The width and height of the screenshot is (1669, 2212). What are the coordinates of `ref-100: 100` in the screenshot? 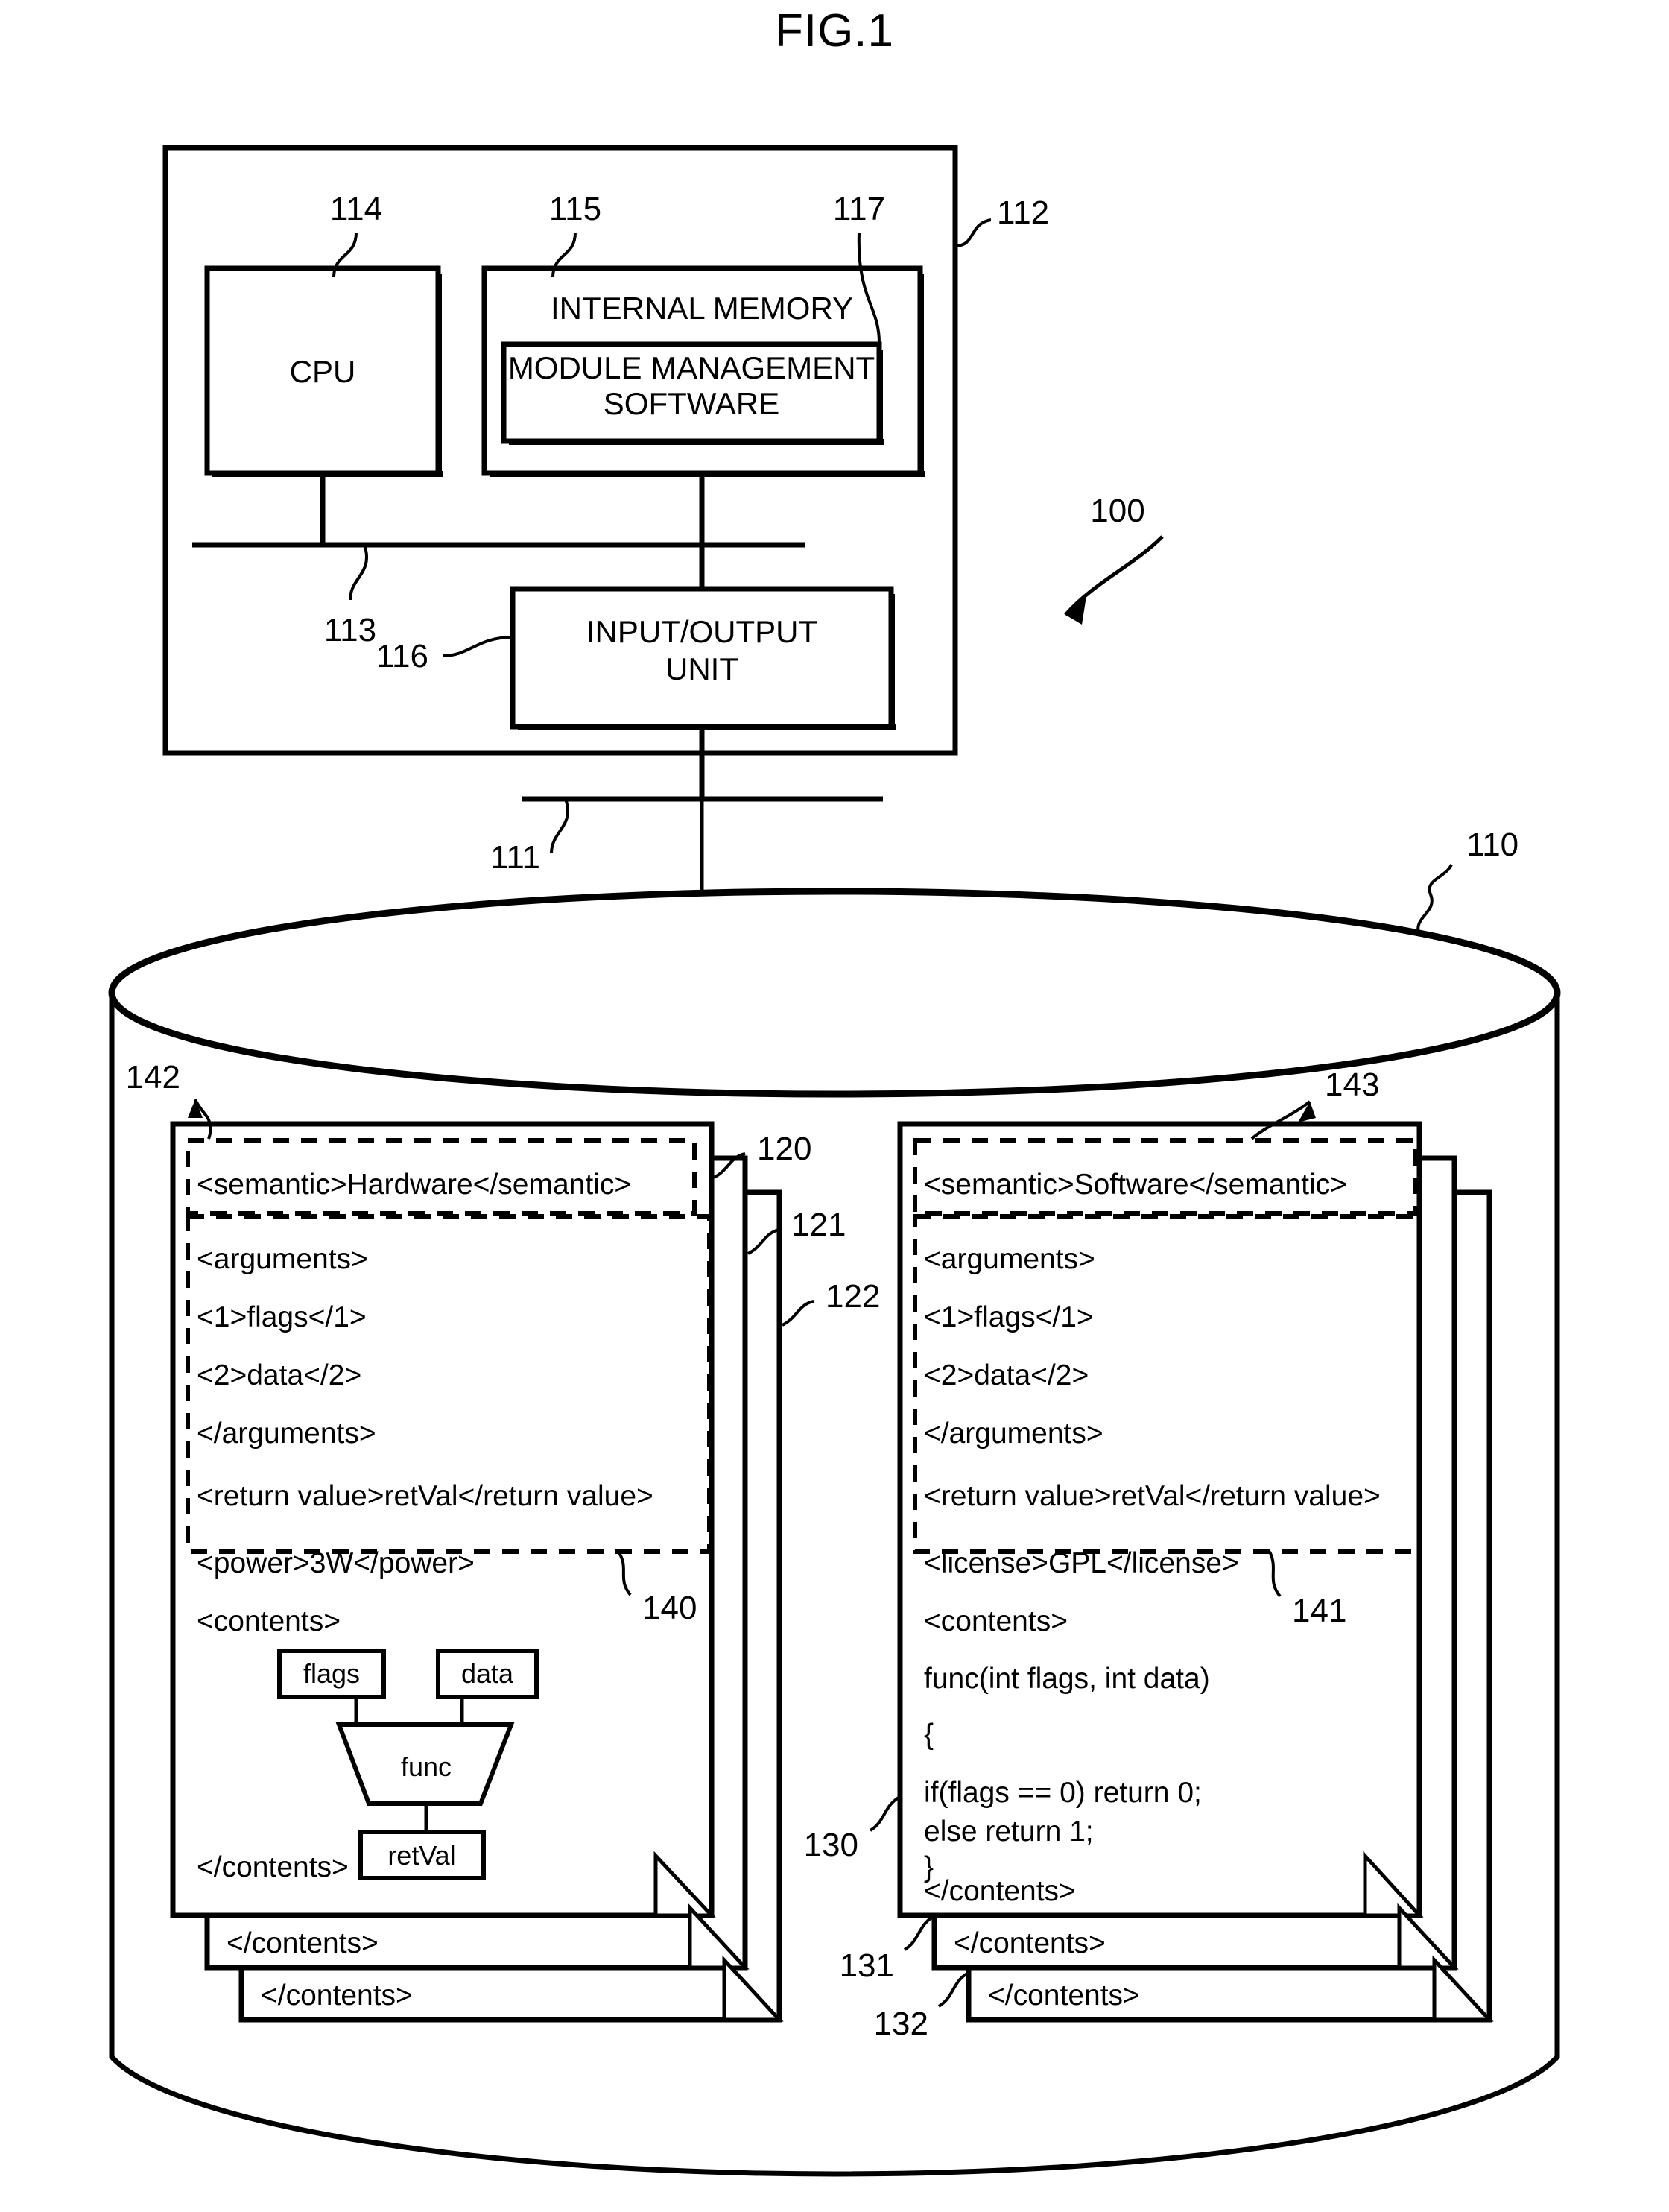 It's located at (1117, 511).